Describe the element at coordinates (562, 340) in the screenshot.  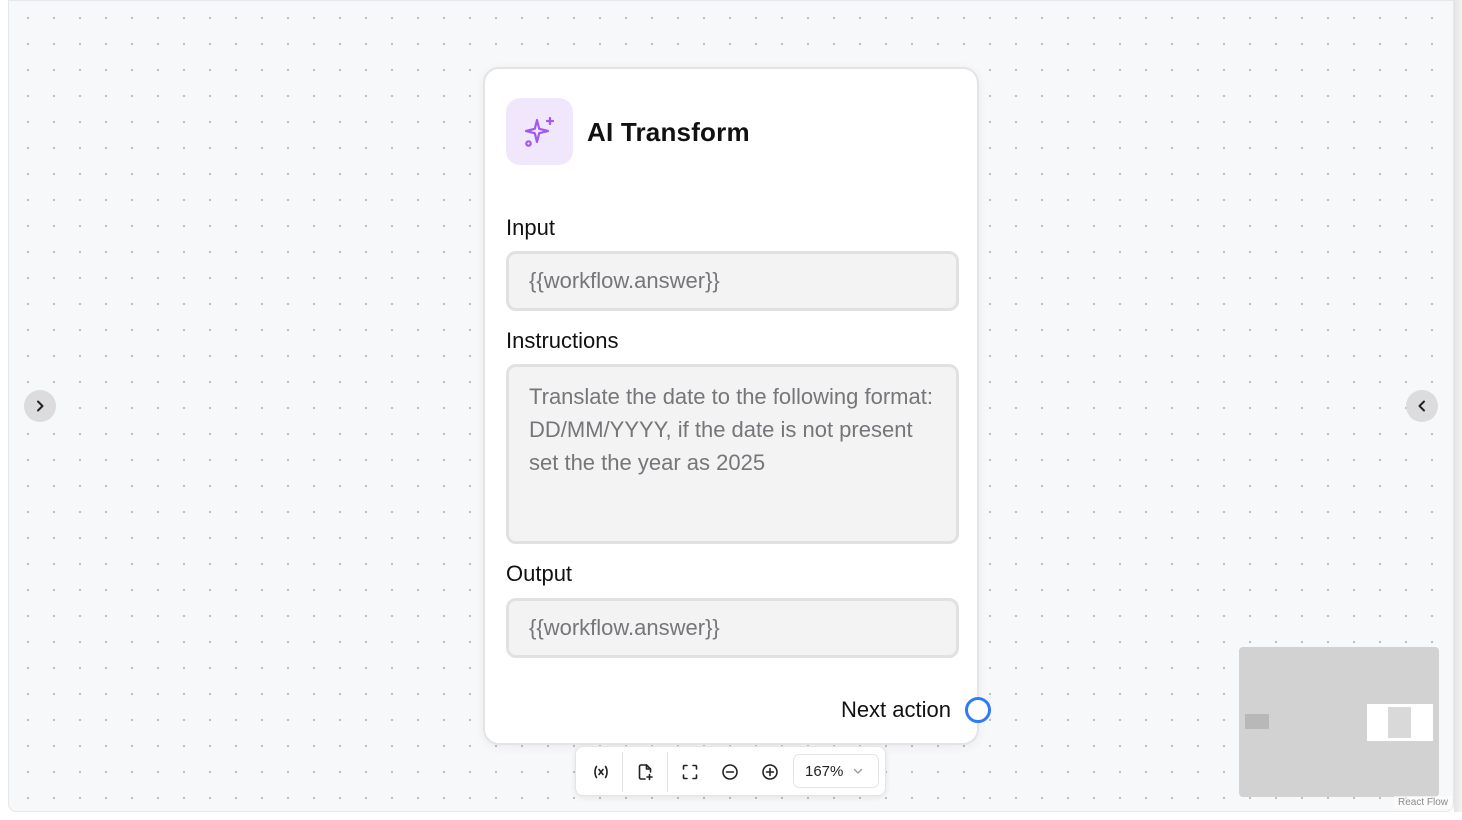
I see `instructions-label: Instructions` at that location.